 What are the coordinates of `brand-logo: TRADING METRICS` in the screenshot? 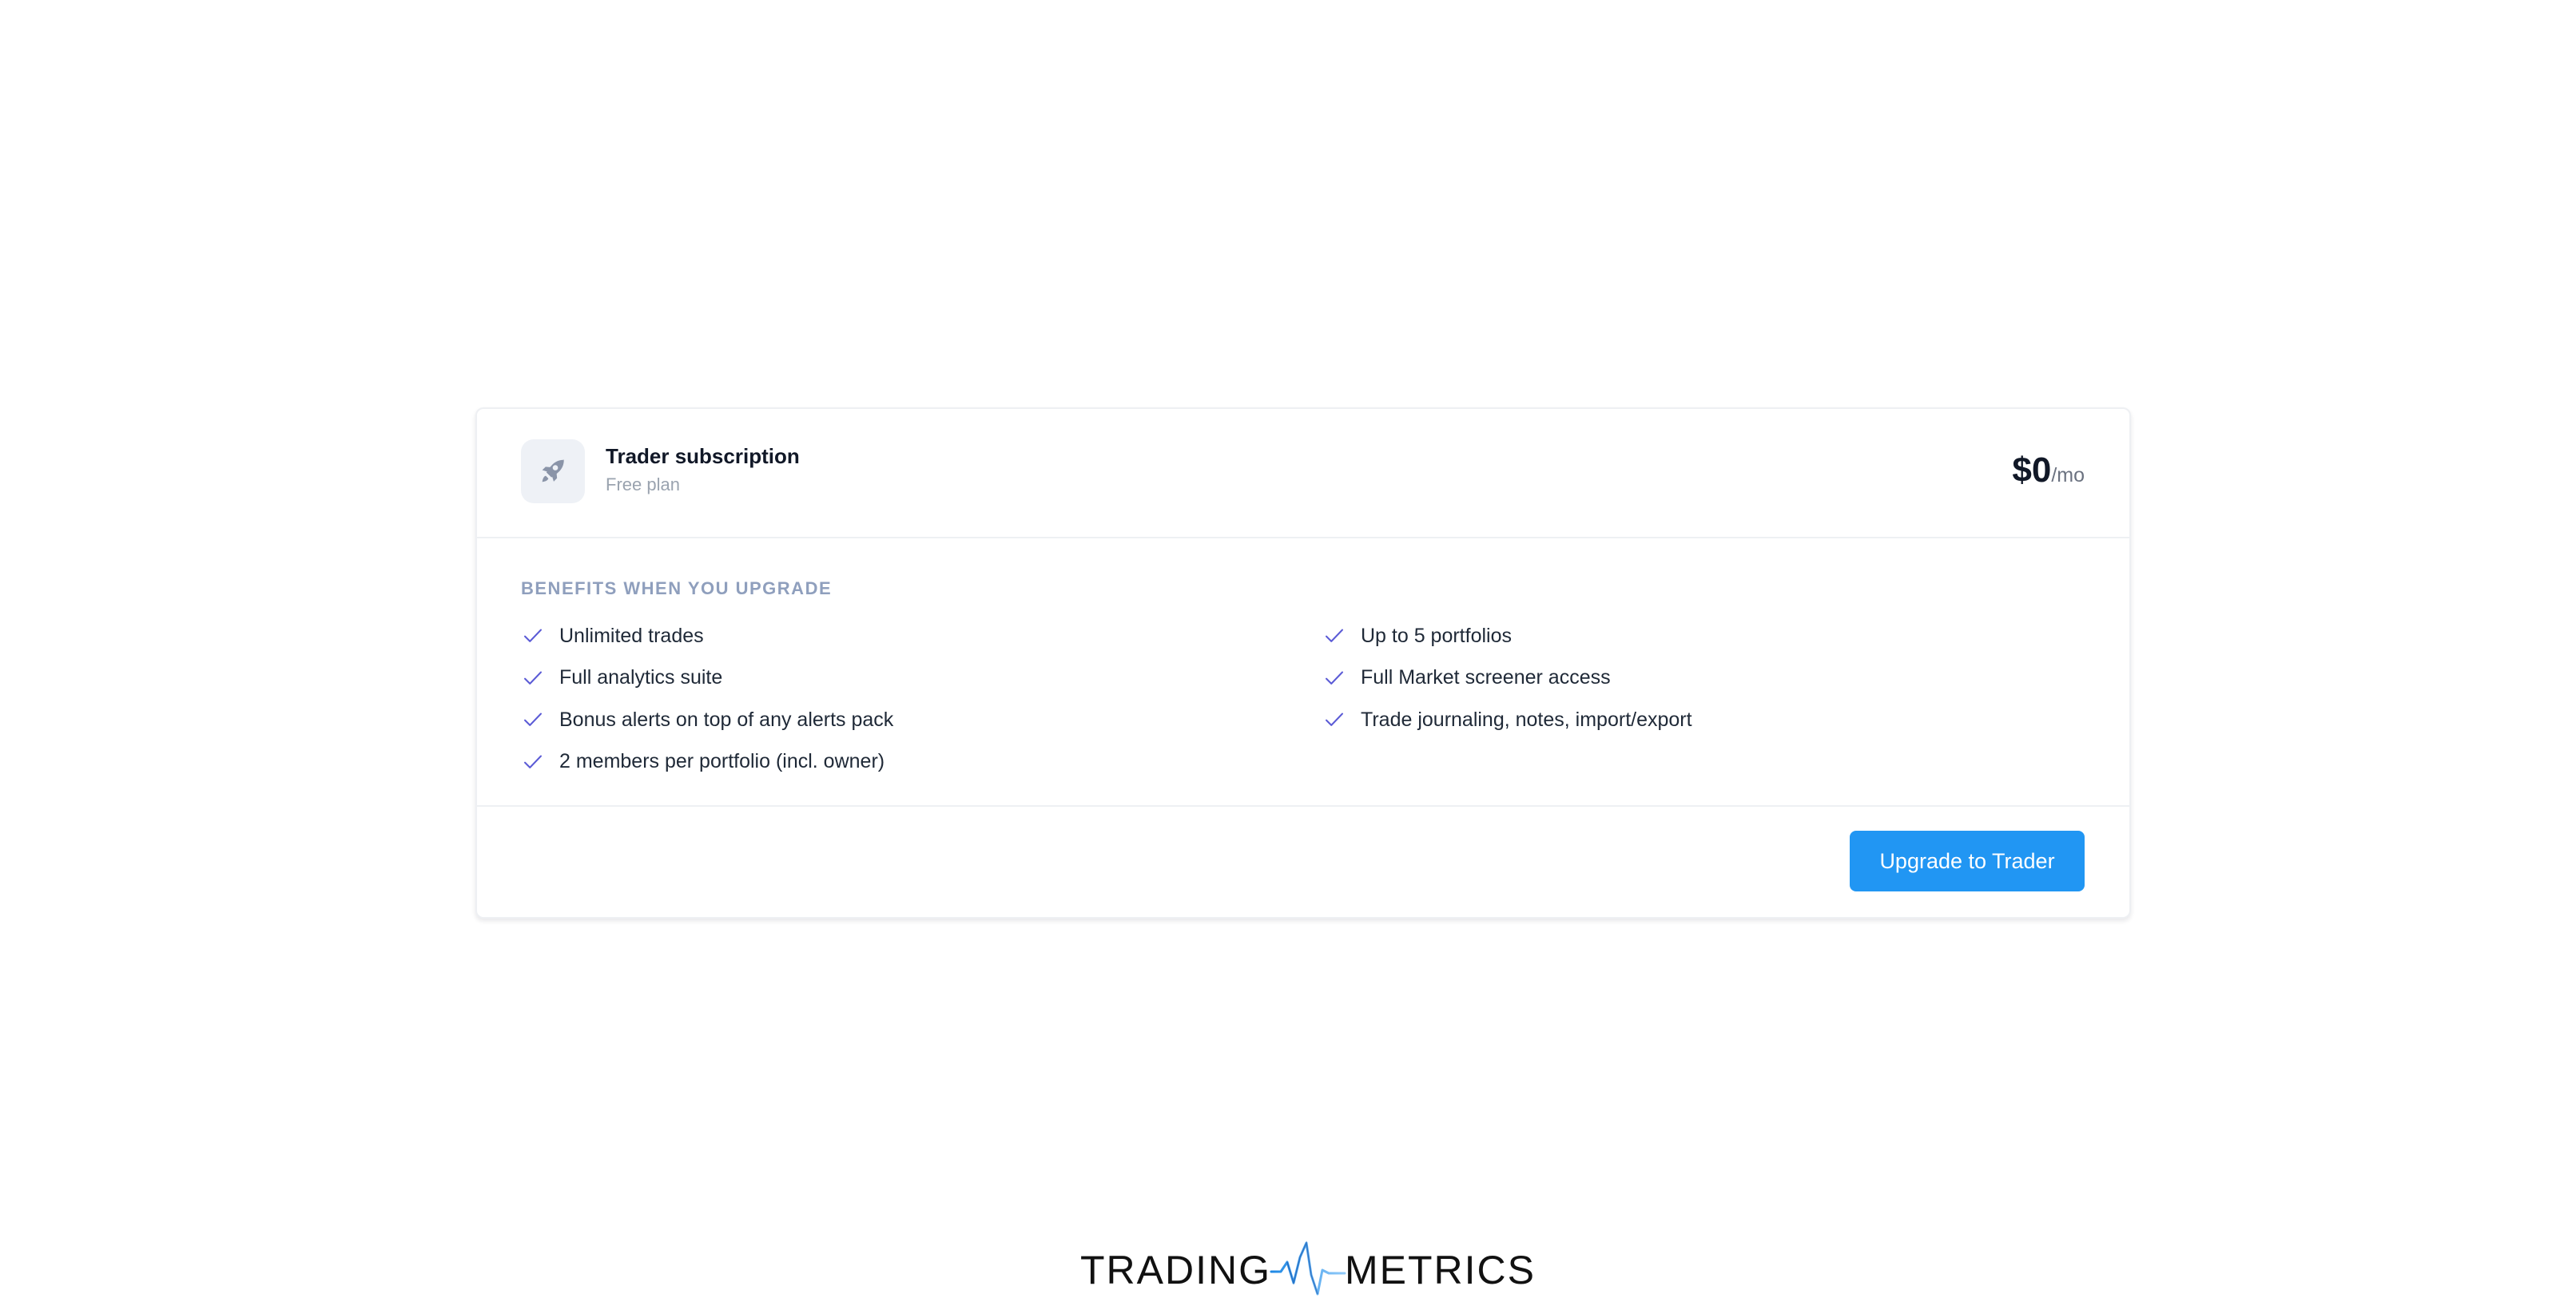 It's located at (1308, 1270).